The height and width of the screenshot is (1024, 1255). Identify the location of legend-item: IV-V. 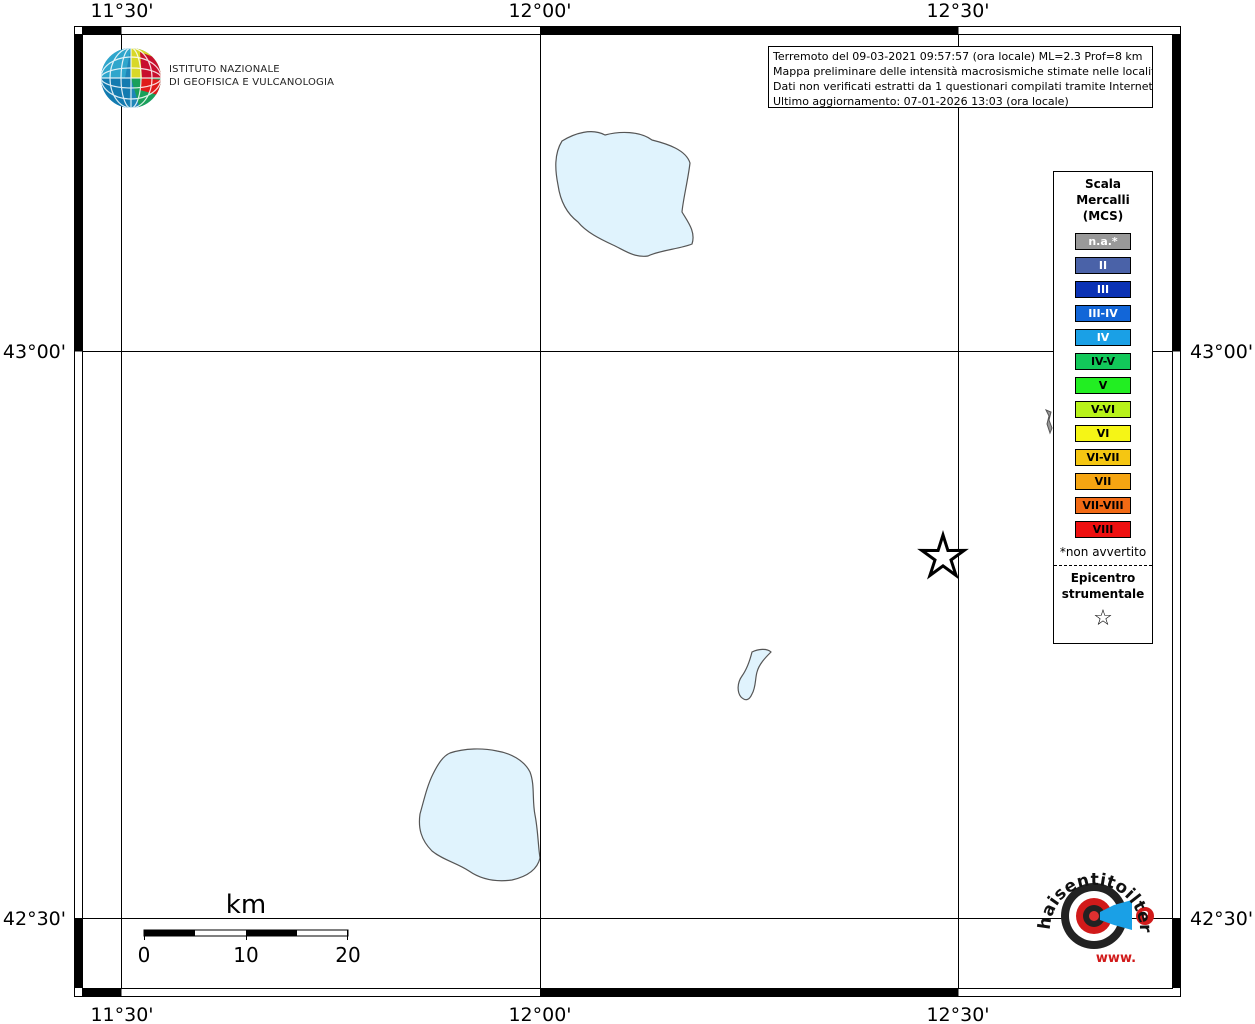
(1103, 361).